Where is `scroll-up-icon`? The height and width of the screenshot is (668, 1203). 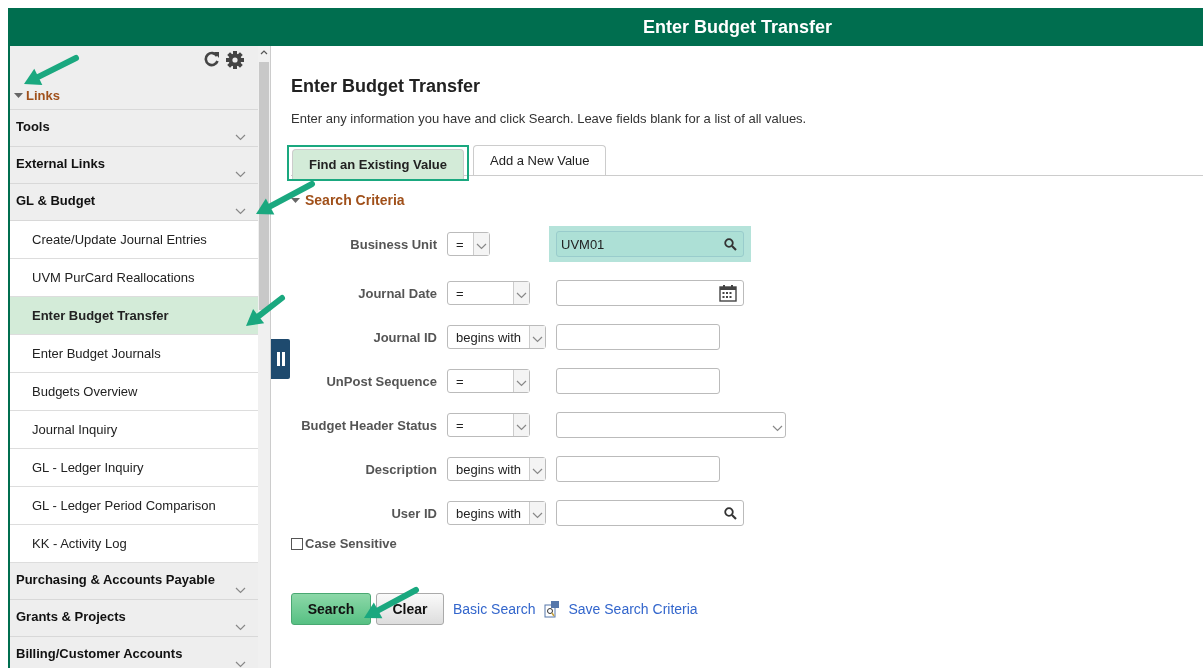
scroll-up-icon is located at coordinates (264, 52).